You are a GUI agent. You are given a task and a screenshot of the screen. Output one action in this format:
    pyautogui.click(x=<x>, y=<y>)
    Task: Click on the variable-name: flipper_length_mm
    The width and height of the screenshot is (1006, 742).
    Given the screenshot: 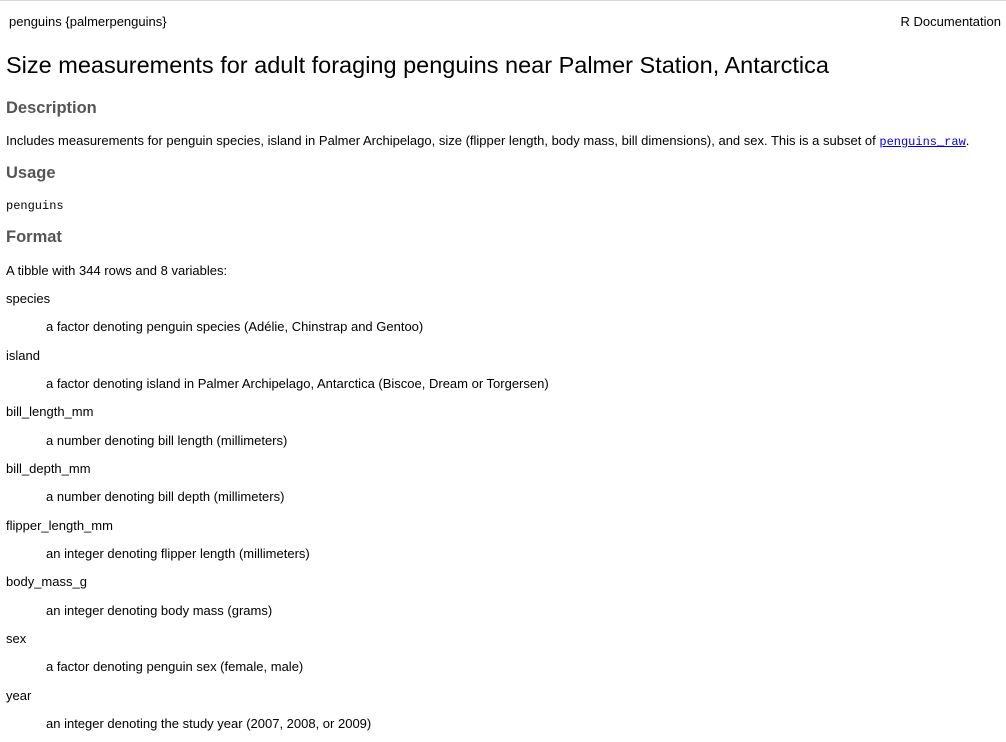 What is the action you would take?
    pyautogui.click(x=59, y=525)
    